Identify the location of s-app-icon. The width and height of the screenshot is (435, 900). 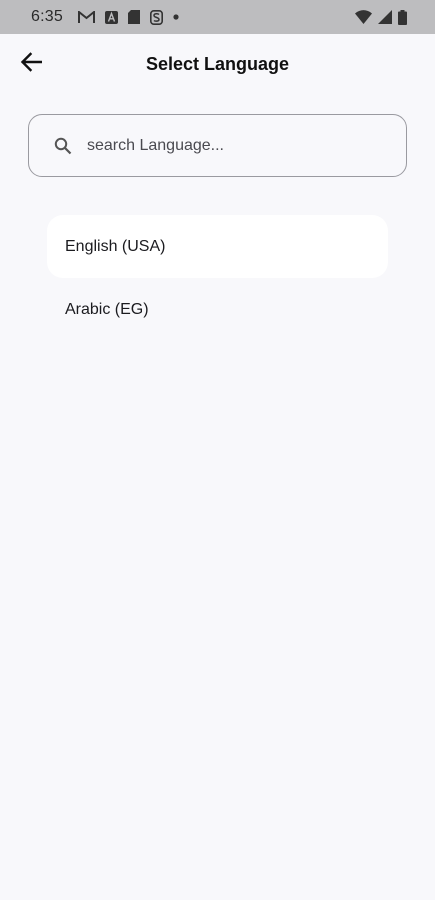
(156, 17).